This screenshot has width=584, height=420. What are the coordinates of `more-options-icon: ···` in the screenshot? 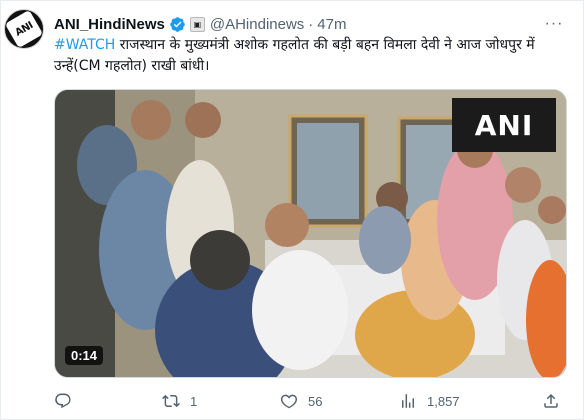 It's located at (554, 24).